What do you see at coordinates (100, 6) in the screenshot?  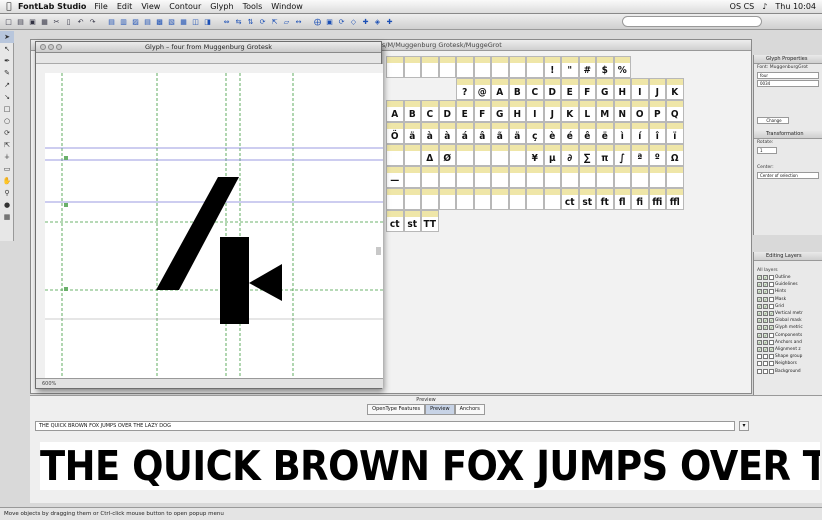 I see `menu-file: File` at bounding box center [100, 6].